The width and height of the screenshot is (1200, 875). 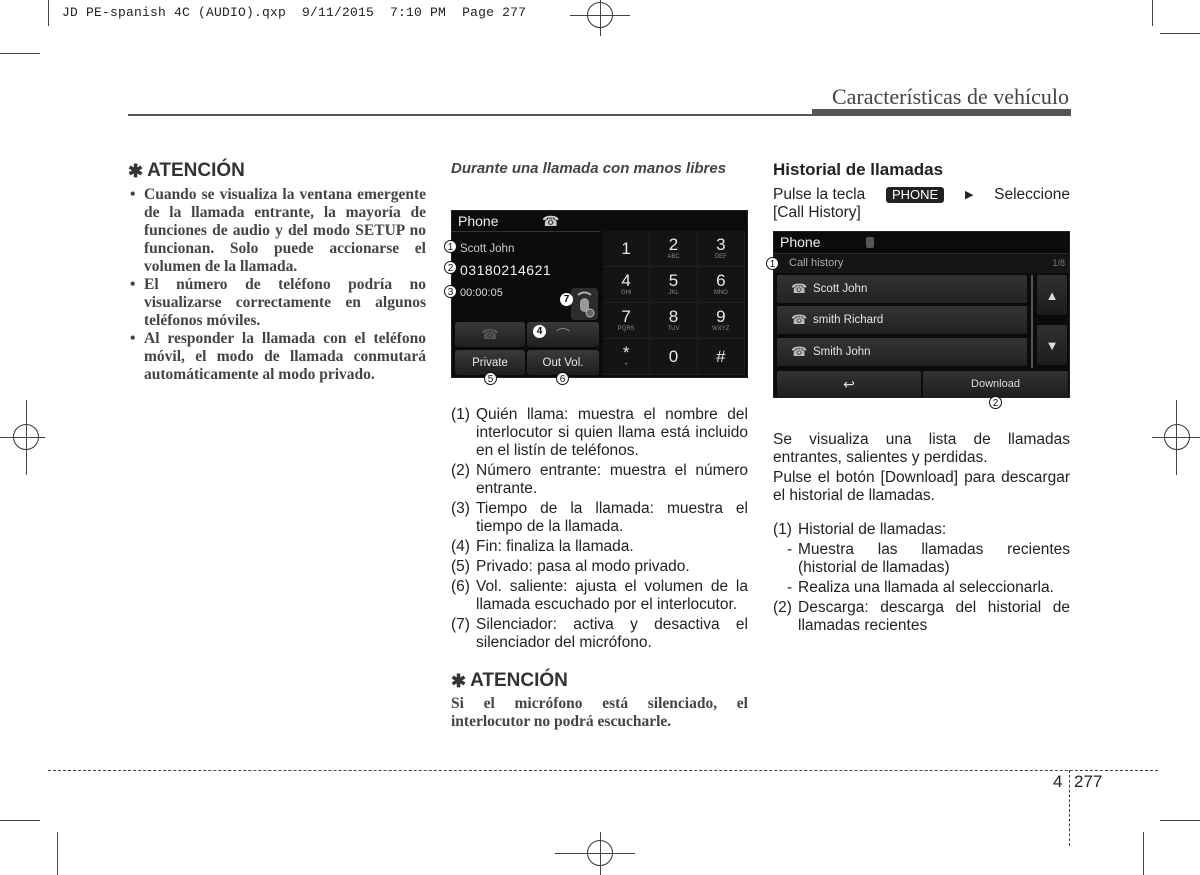 What do you see at coordinates (902, 352) in the screenshot?
I see `call-history-item: ☎ Smith John` at bounding box center [902, 352].